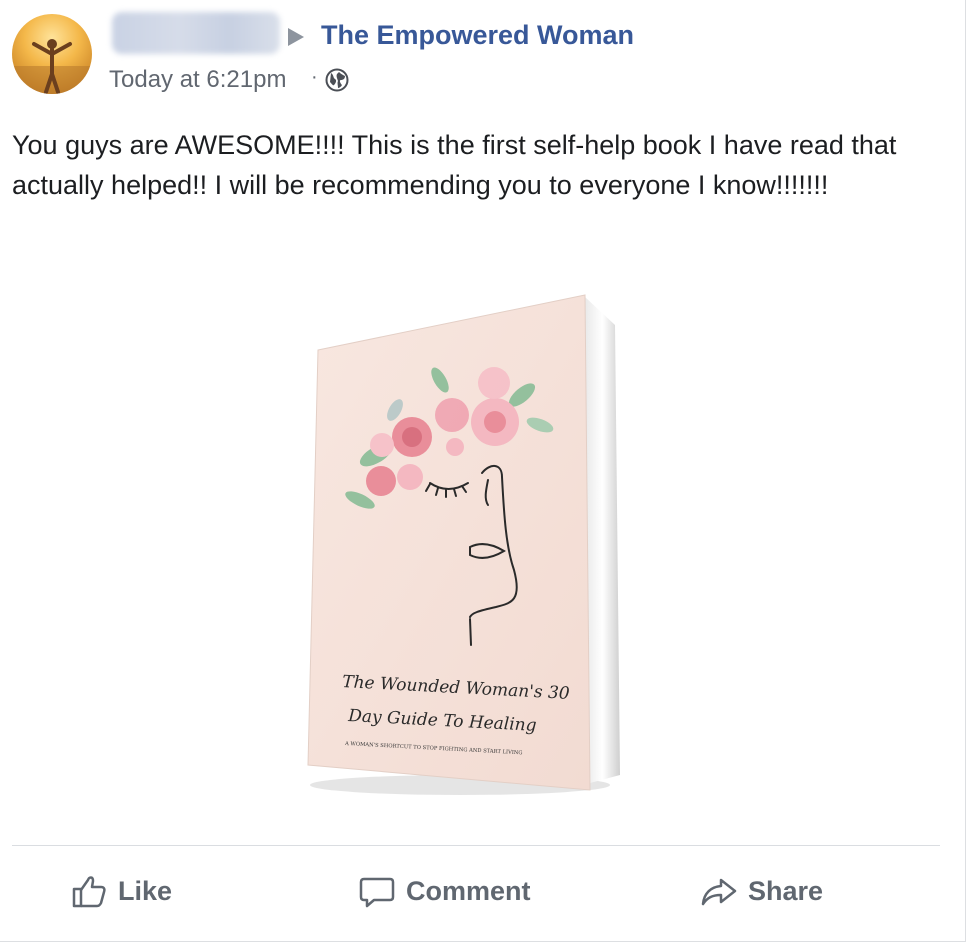  I want to click on page-name-link: The Empowered Woman, so click(477, 35).